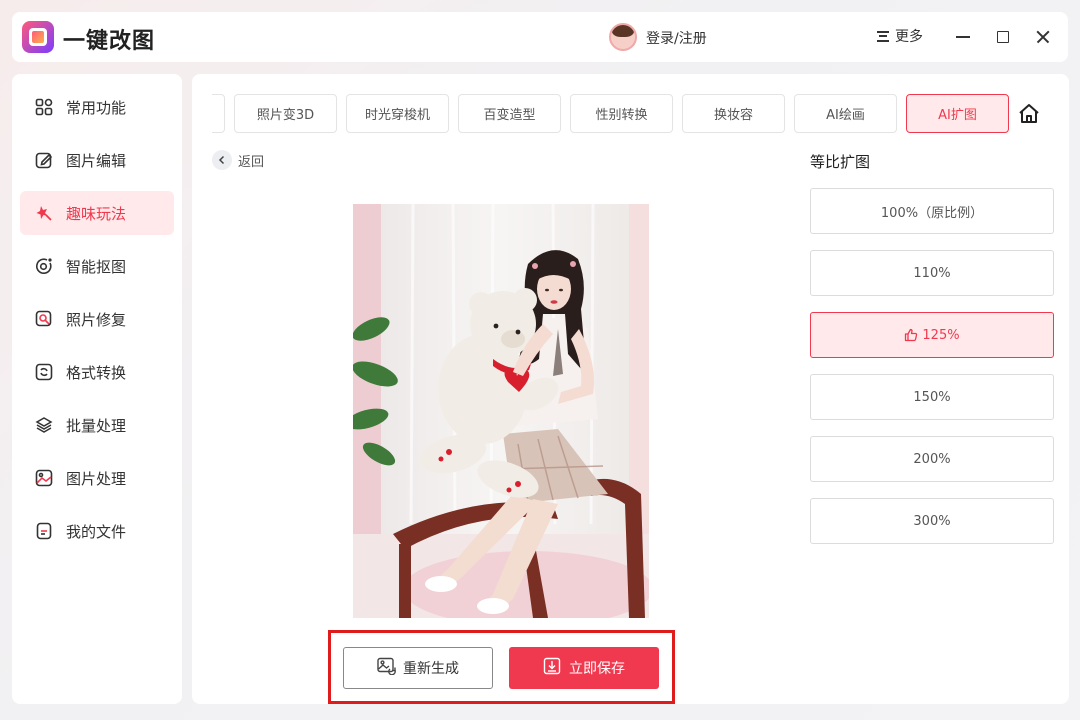  Describe the element at coordinates (44, 107) in the screenshot. I see `grid-icon` at that location.